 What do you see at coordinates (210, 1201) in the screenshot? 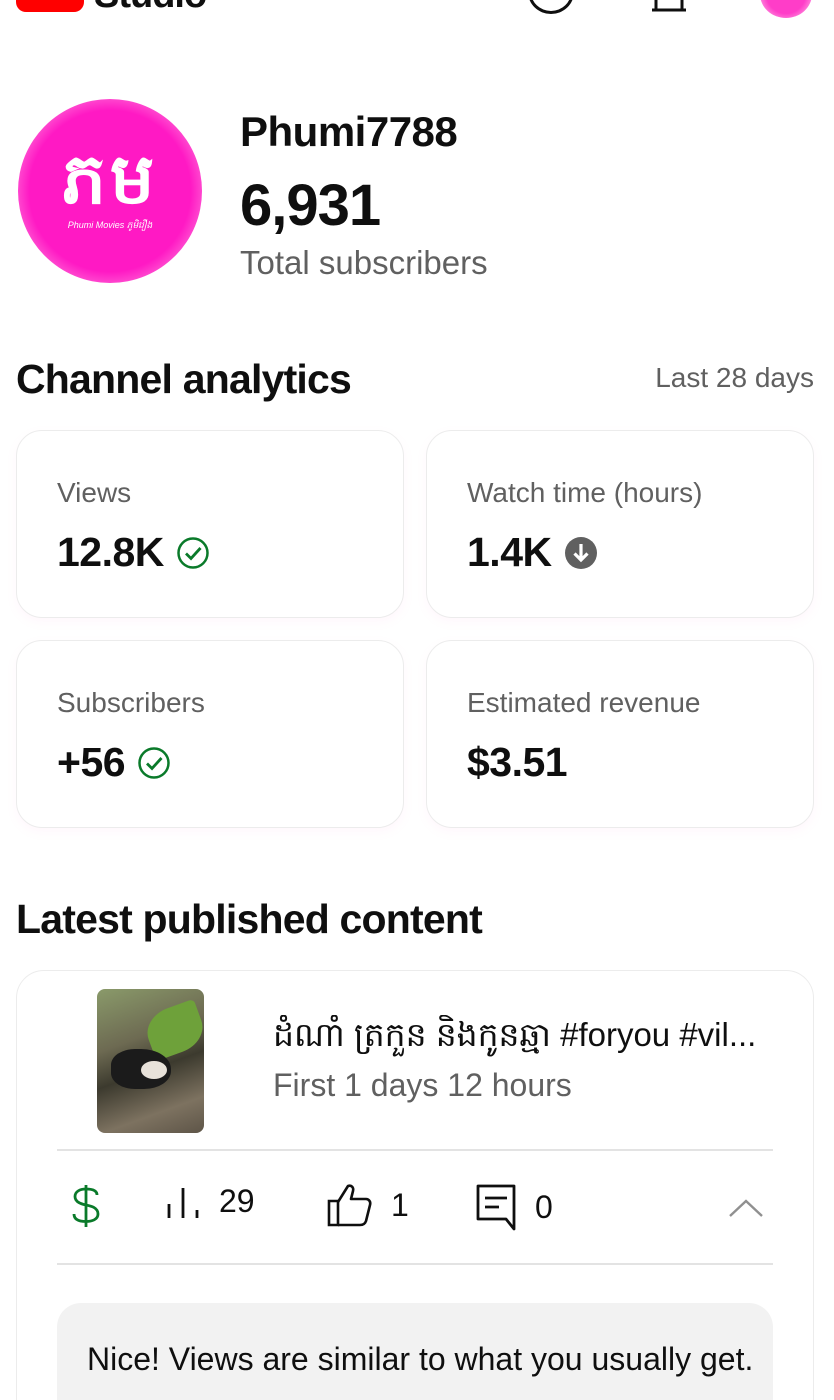
I see `views-stat: 29` at bounding box center [210, 1201].